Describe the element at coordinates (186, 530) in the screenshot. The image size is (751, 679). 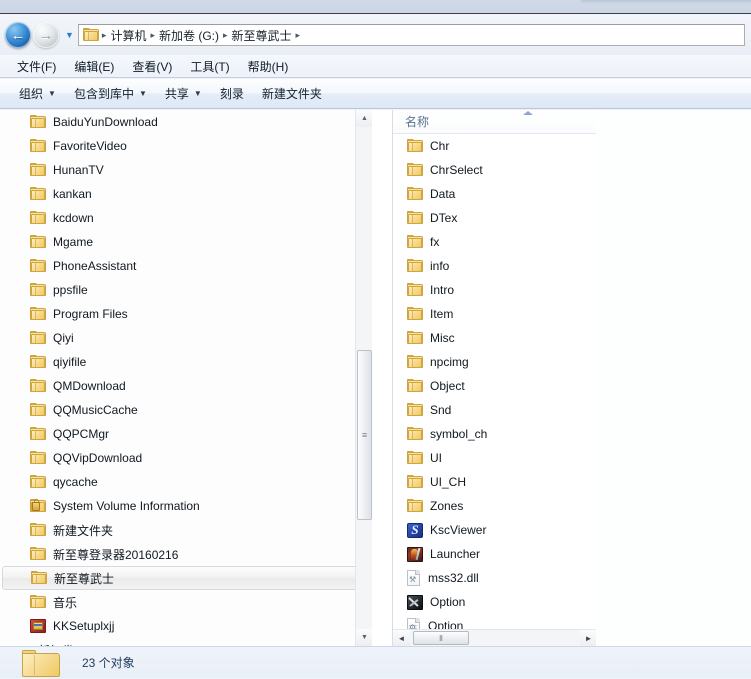
I see `tree-item: 新建文件夹` at that location.